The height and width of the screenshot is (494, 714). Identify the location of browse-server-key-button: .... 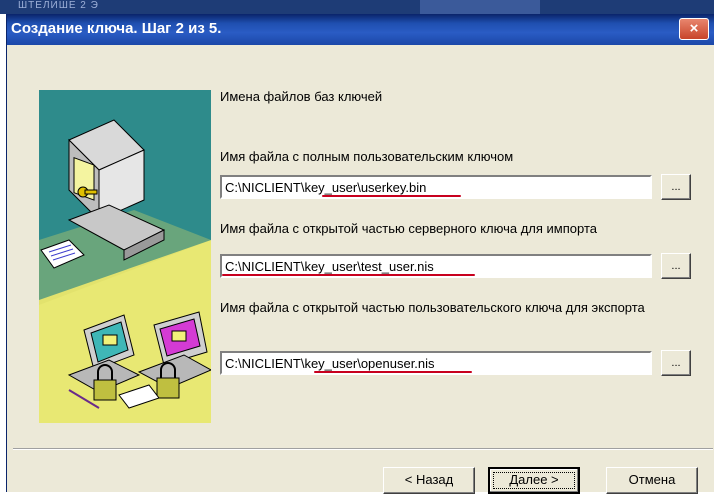
(676, 266).